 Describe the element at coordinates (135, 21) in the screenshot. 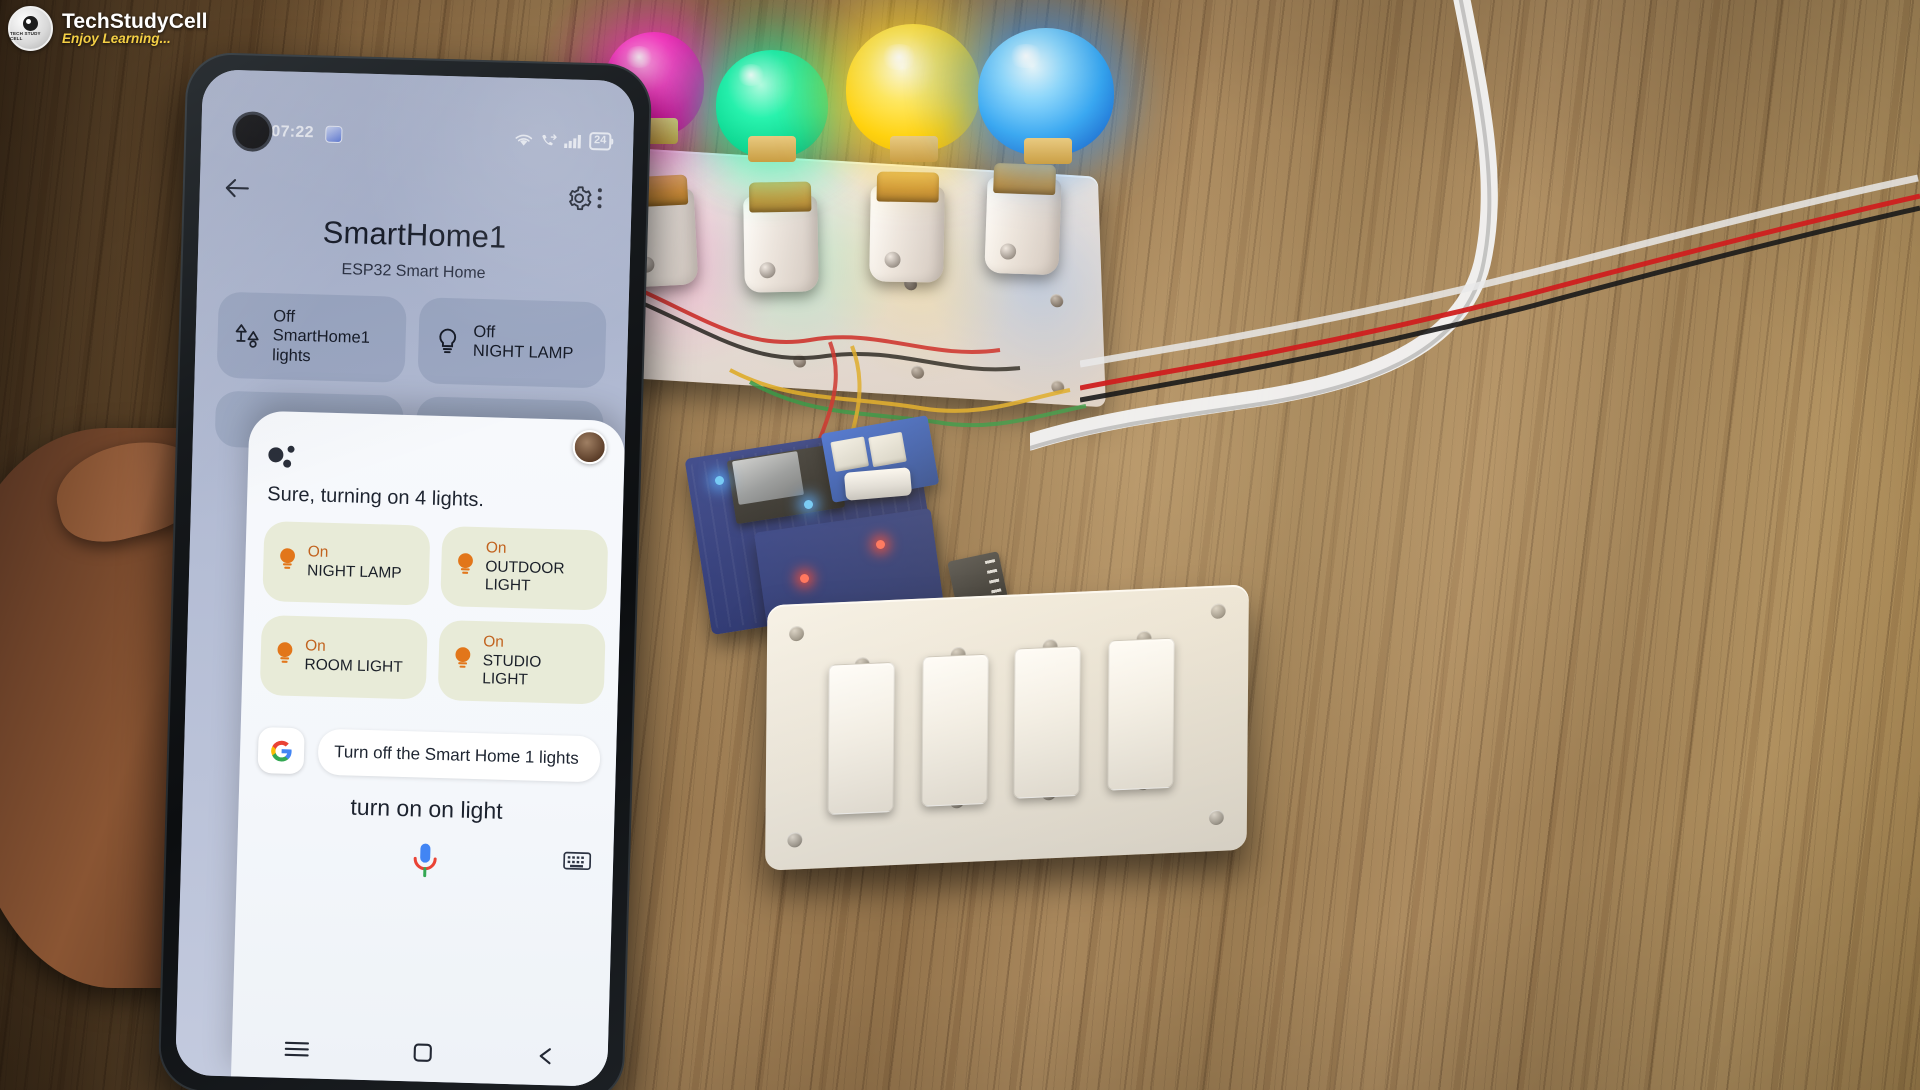

I see `channel-name: TechStudyCell` at that location.